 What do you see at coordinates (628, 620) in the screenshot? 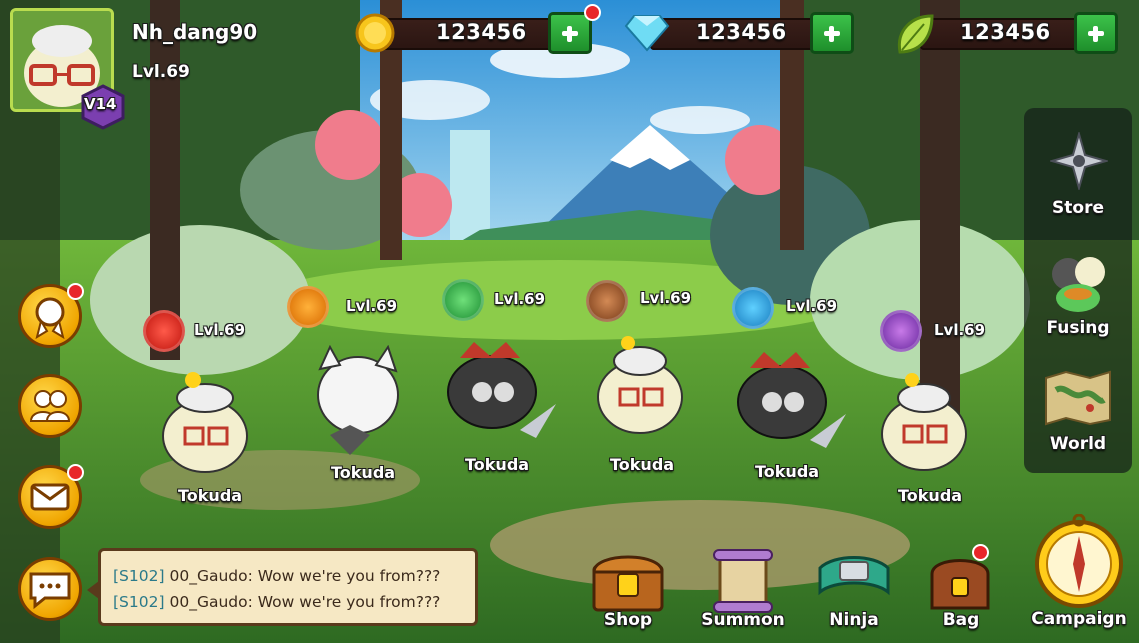
I see `shop-label: Shop` at bounding box center [628, 620].